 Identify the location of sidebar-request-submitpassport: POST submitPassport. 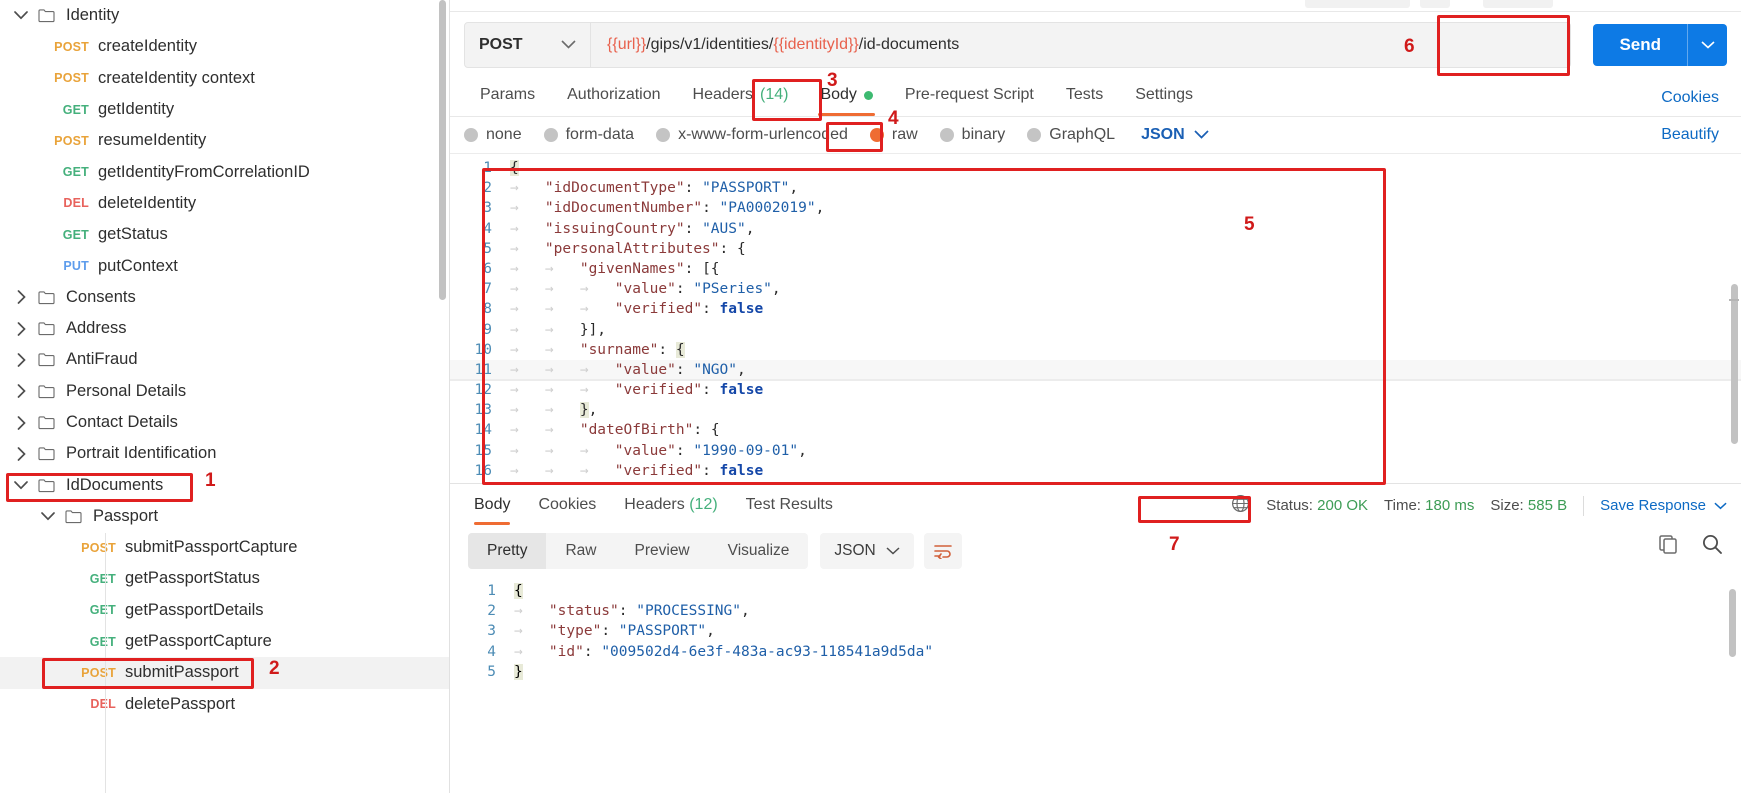
(224, 673).